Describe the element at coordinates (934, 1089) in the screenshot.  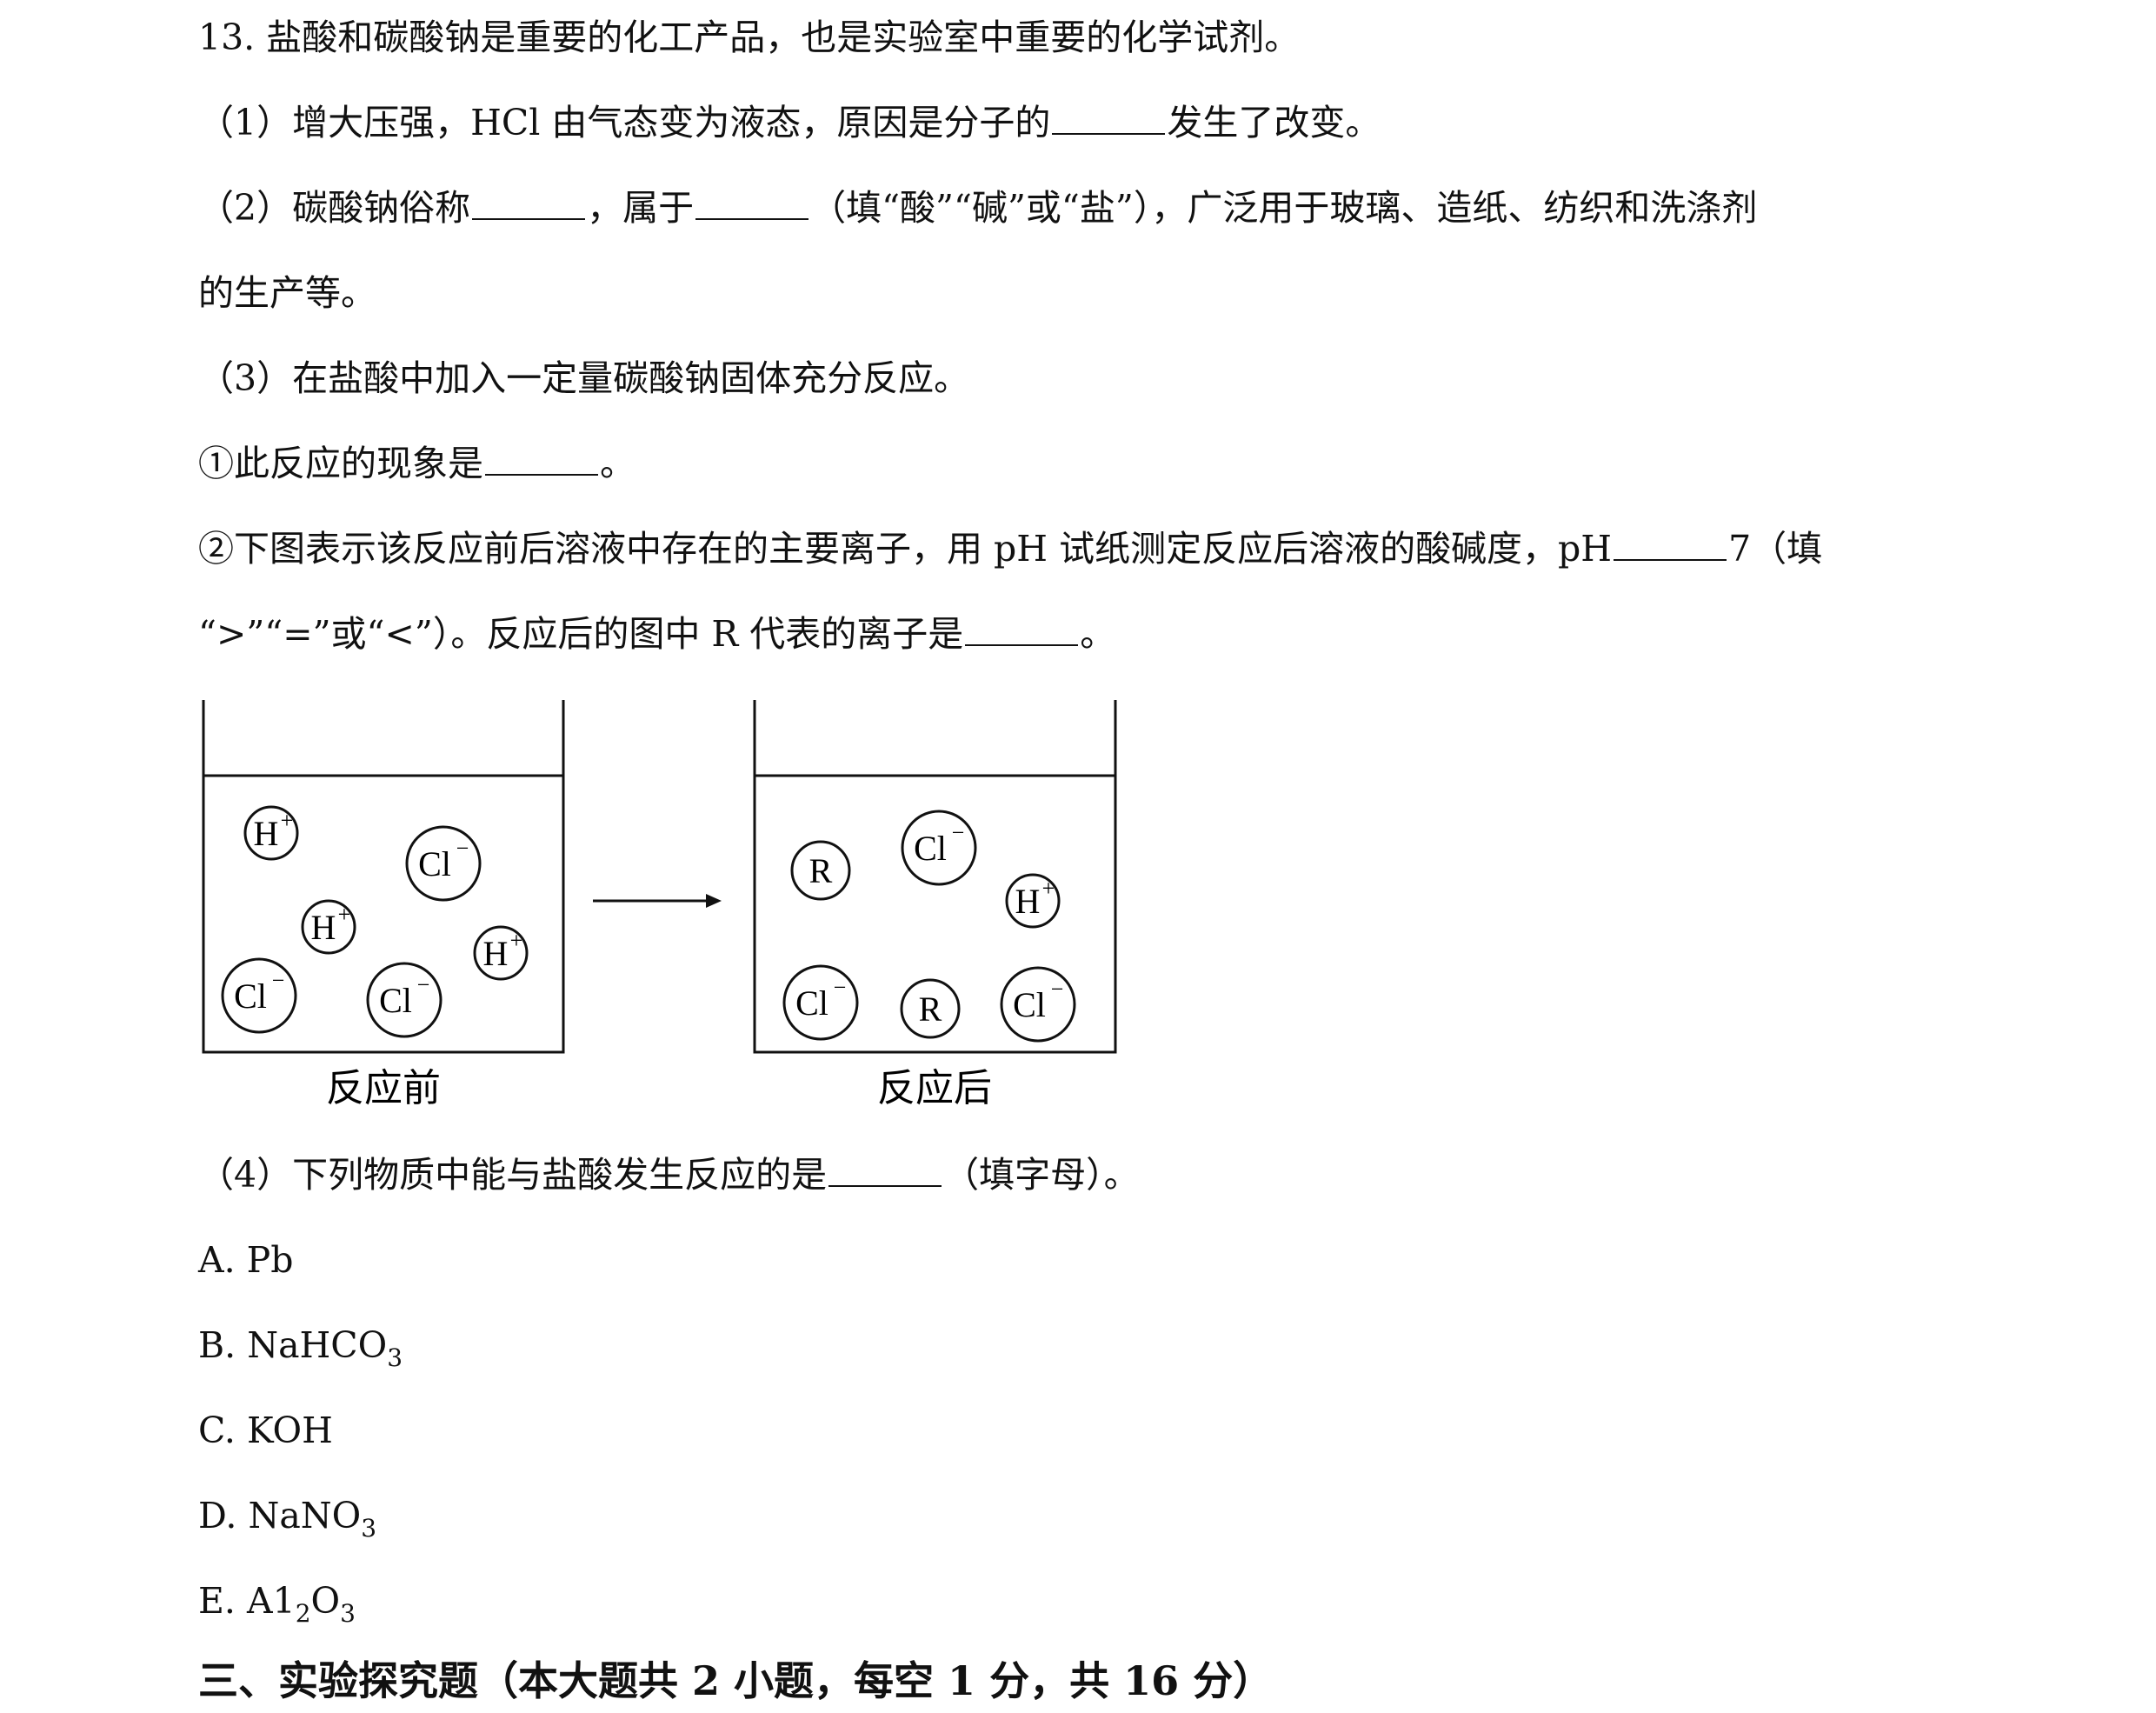
I see `label-after: 反应后` at that location.